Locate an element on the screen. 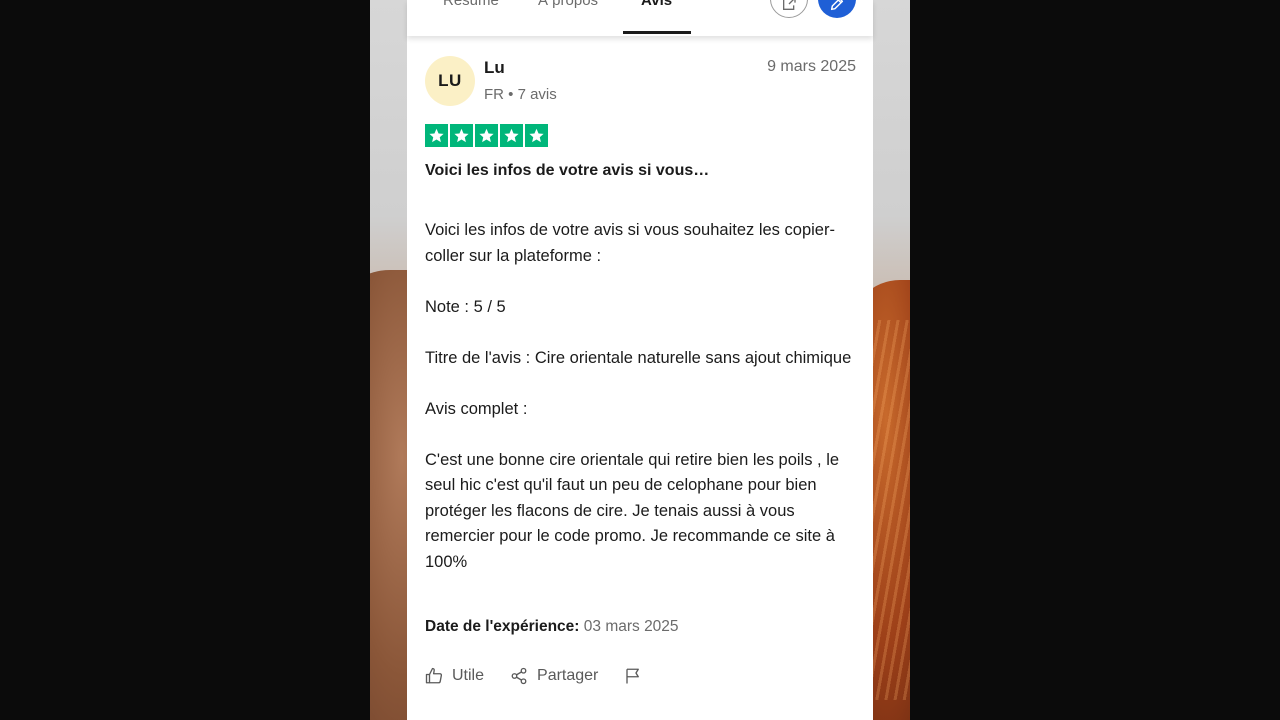  share-out-button is located at coordinates (789, 9).